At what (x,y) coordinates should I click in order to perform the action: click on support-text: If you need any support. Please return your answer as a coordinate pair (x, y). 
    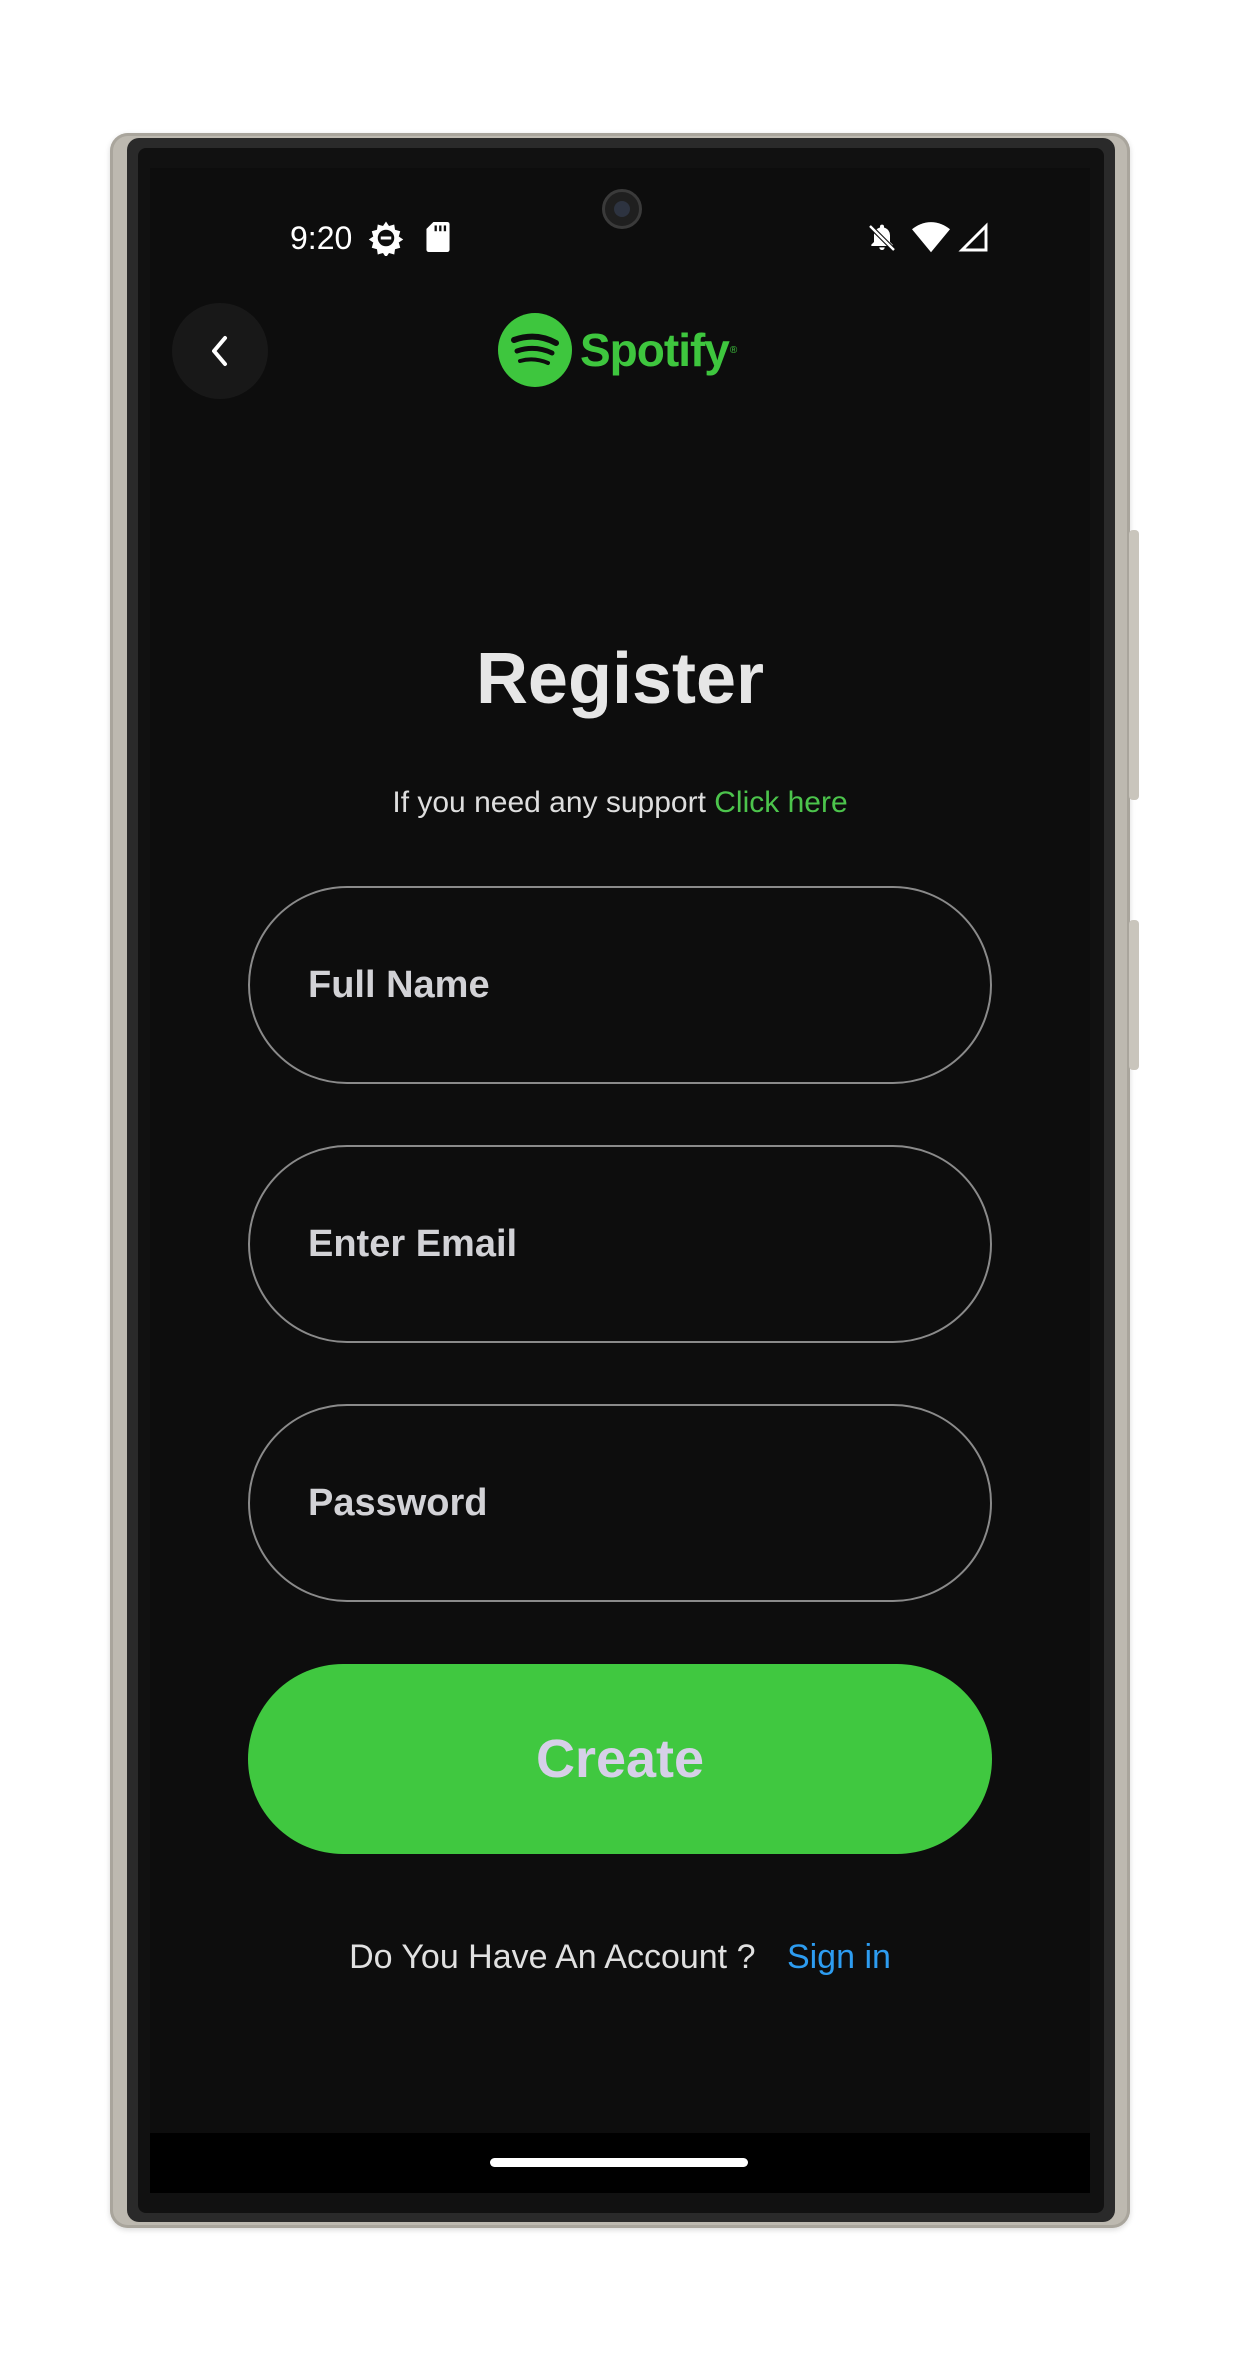
    Looking at the image, I should click on (549, 802).